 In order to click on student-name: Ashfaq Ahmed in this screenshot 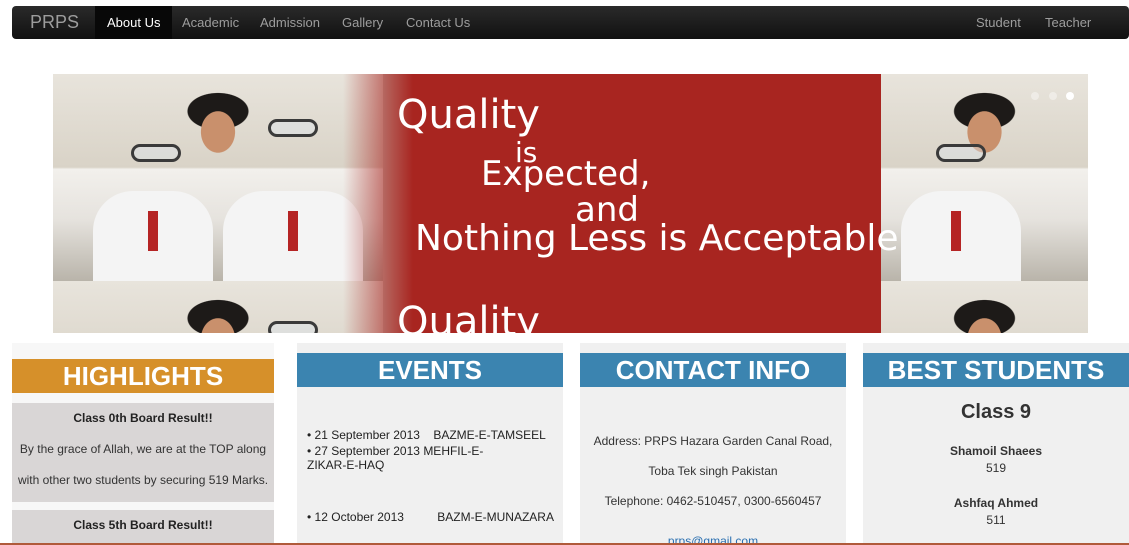, I will do `click(996, 503)`.